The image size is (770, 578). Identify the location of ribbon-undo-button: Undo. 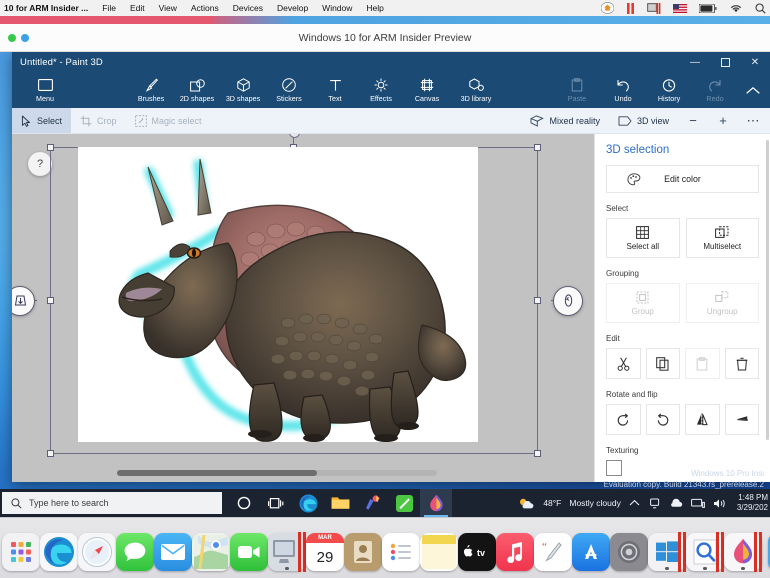
(623, 90).